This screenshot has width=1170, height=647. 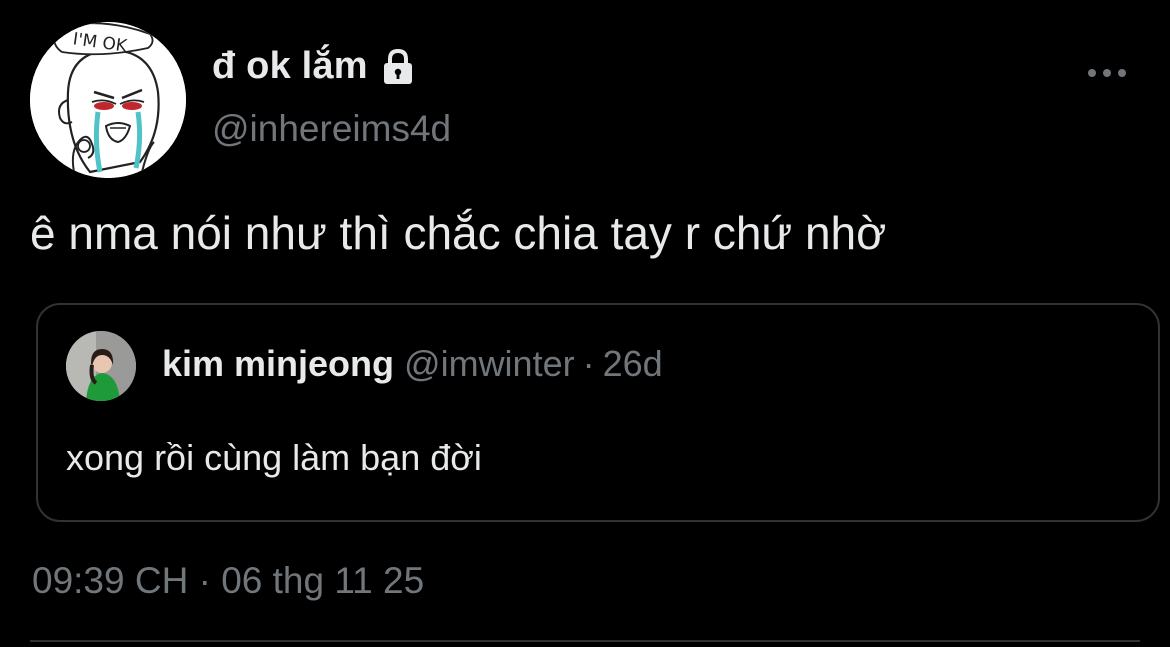 I want to click on divider, so click(x=585, y=641).